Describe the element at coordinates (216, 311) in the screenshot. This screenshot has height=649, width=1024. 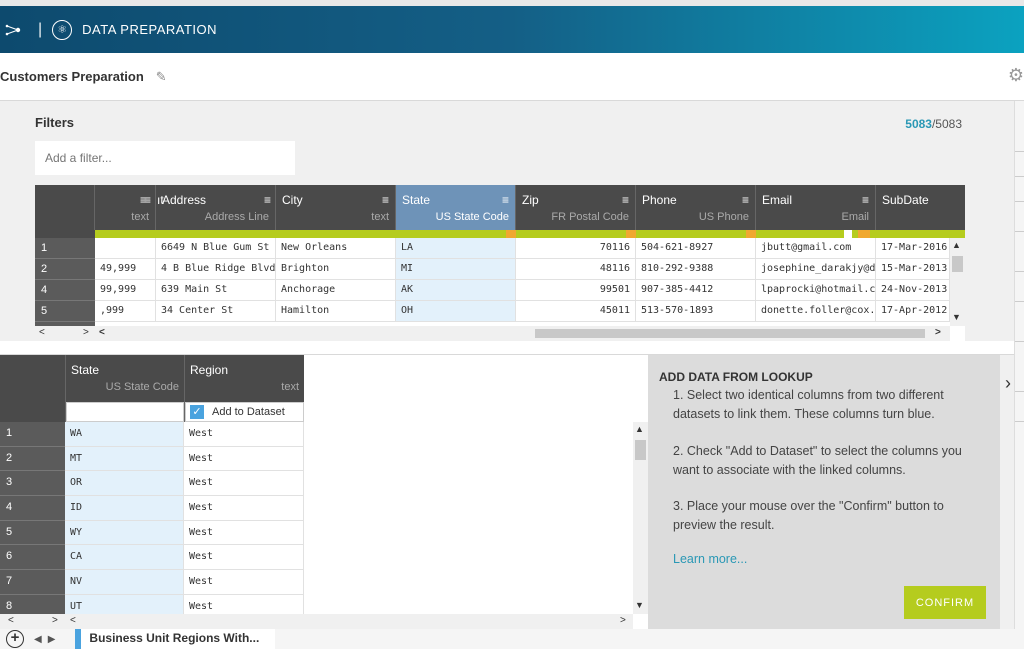
I see `table-cell: 34 Center St` at that location.